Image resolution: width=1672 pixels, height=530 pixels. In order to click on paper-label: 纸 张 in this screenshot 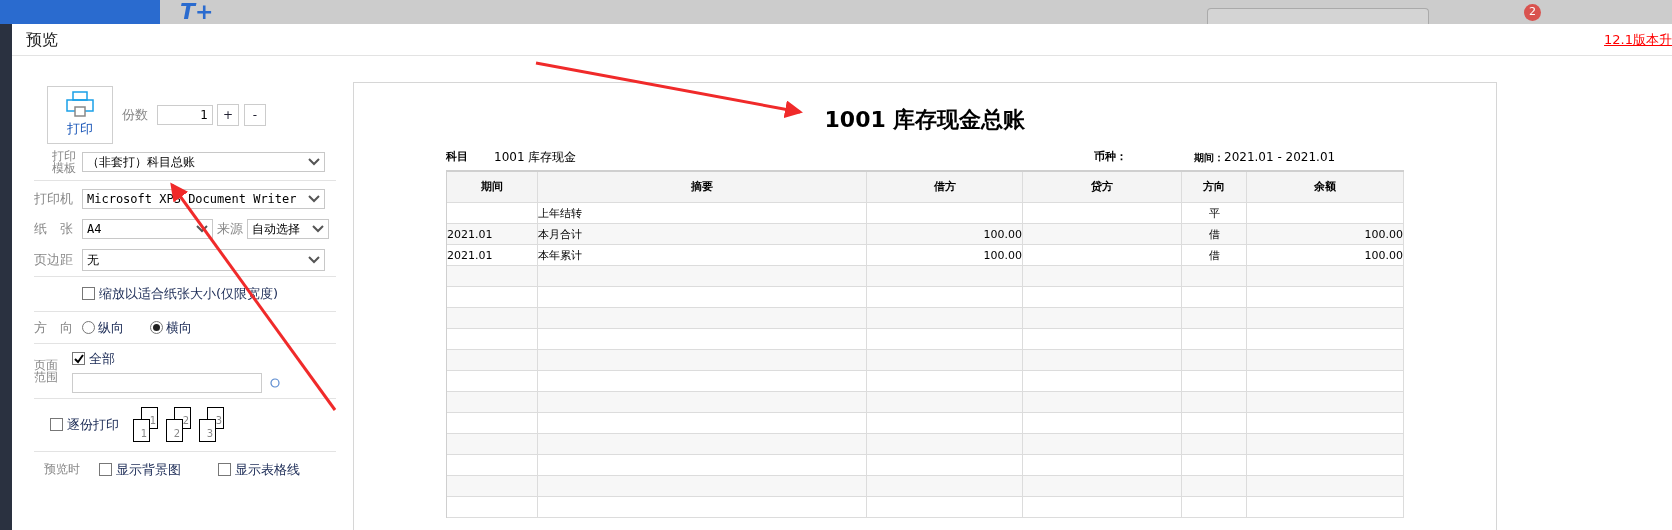, I will do `click(54, 229)`.